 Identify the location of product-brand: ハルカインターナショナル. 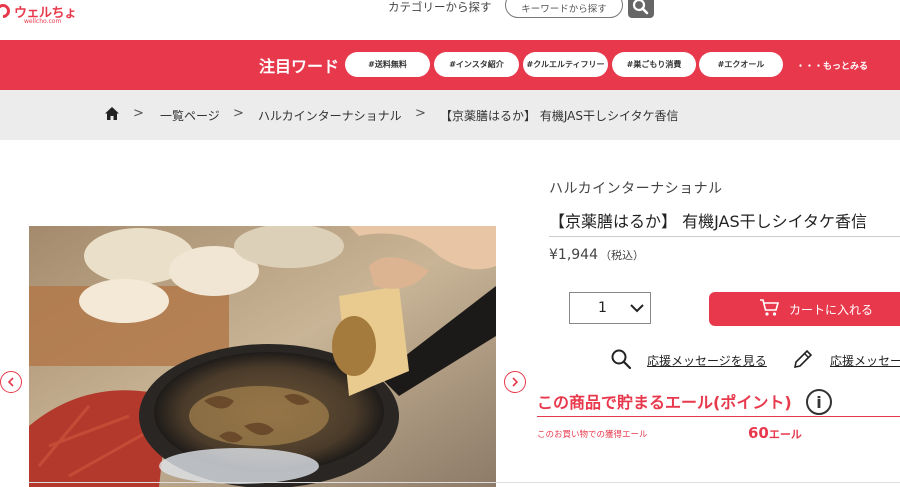
(636, 188).